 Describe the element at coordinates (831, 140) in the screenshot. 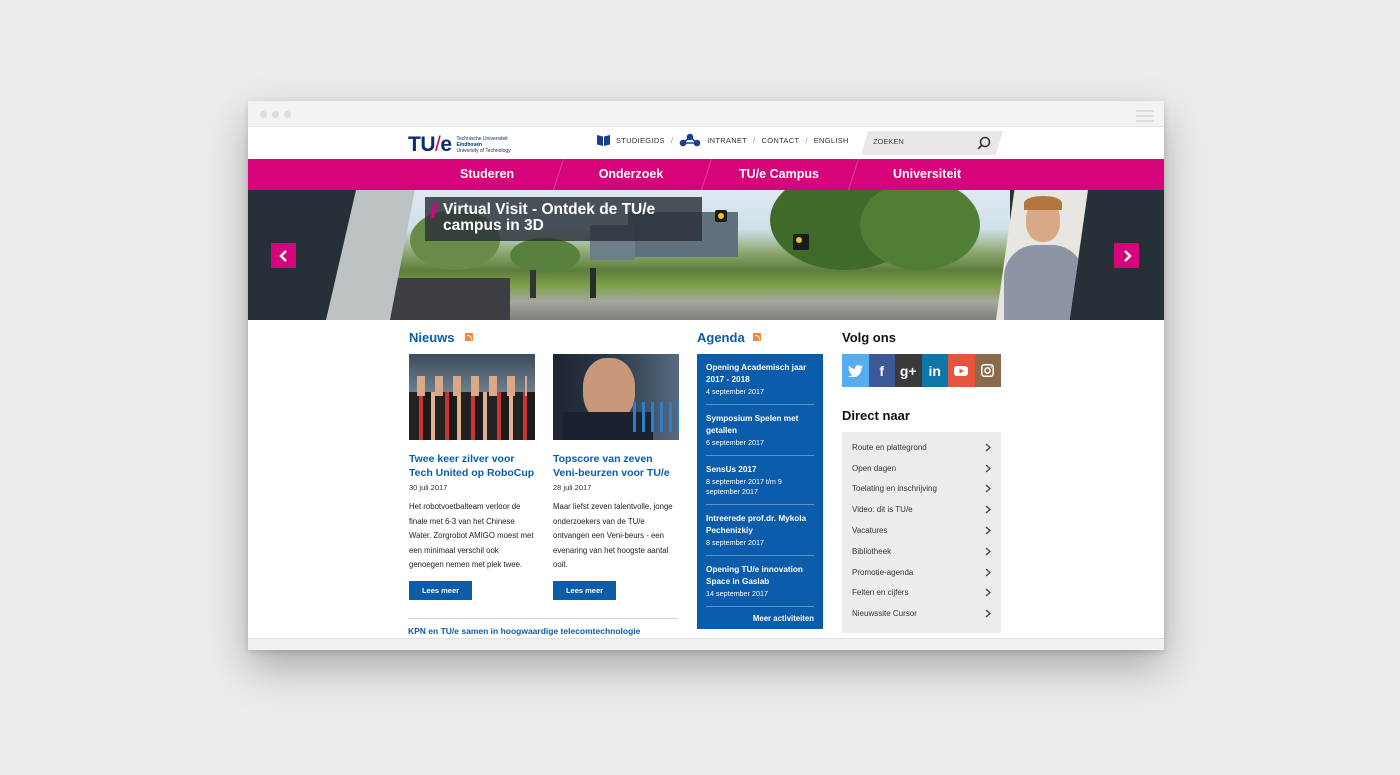

I see `english-link: ENGLISH` at that location.